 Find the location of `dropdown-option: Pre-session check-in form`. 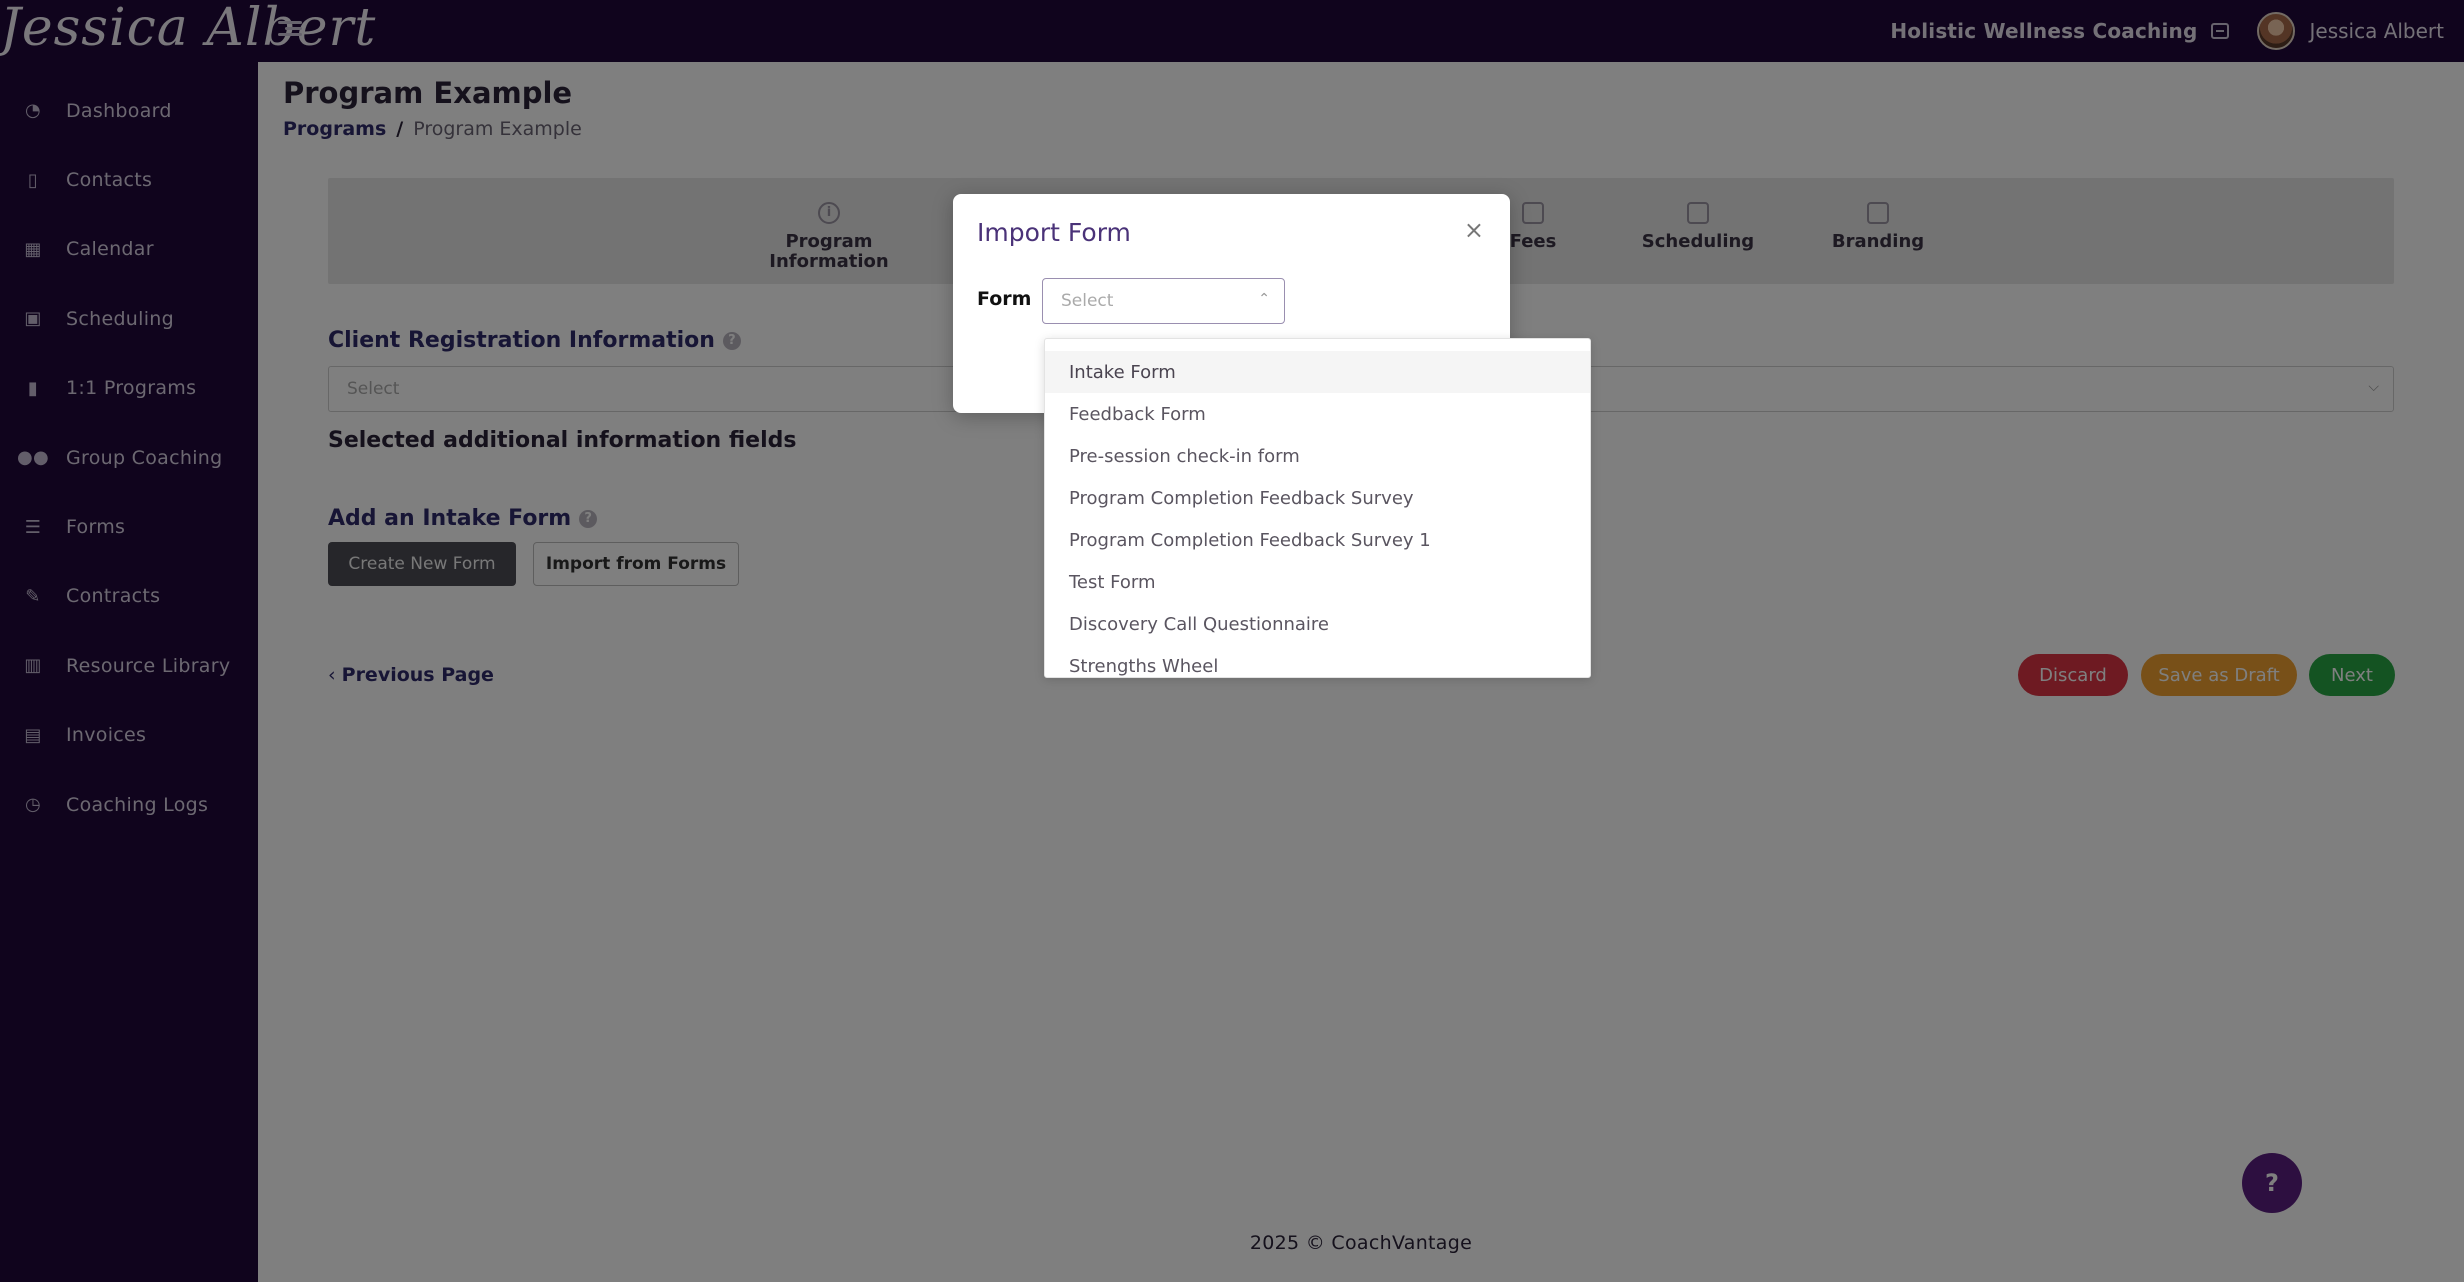

dropdown-option: Pre-session check-in form is located at coordinates (1317, 456).